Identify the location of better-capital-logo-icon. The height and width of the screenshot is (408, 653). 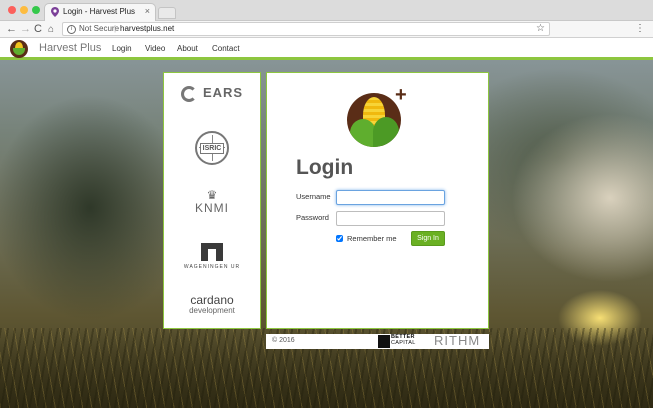
(384, 341).